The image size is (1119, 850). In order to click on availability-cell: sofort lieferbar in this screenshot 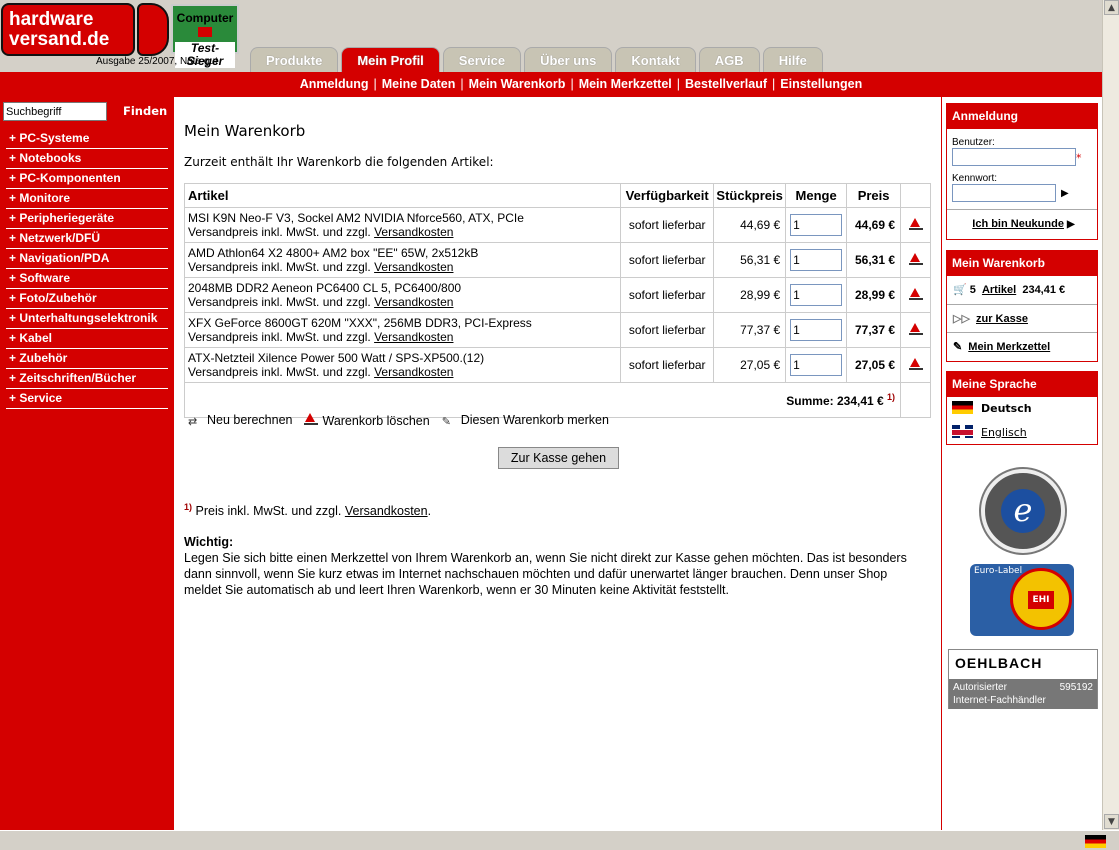, I will do `click(667, 260)`.